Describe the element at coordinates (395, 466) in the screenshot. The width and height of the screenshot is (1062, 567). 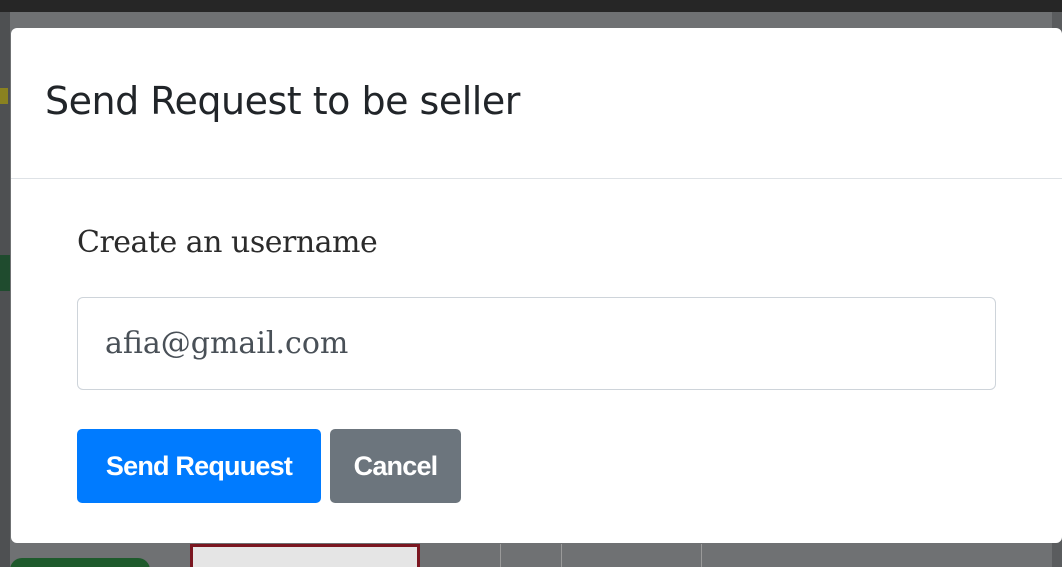
I see `cancel-button: Cancel` at that location.